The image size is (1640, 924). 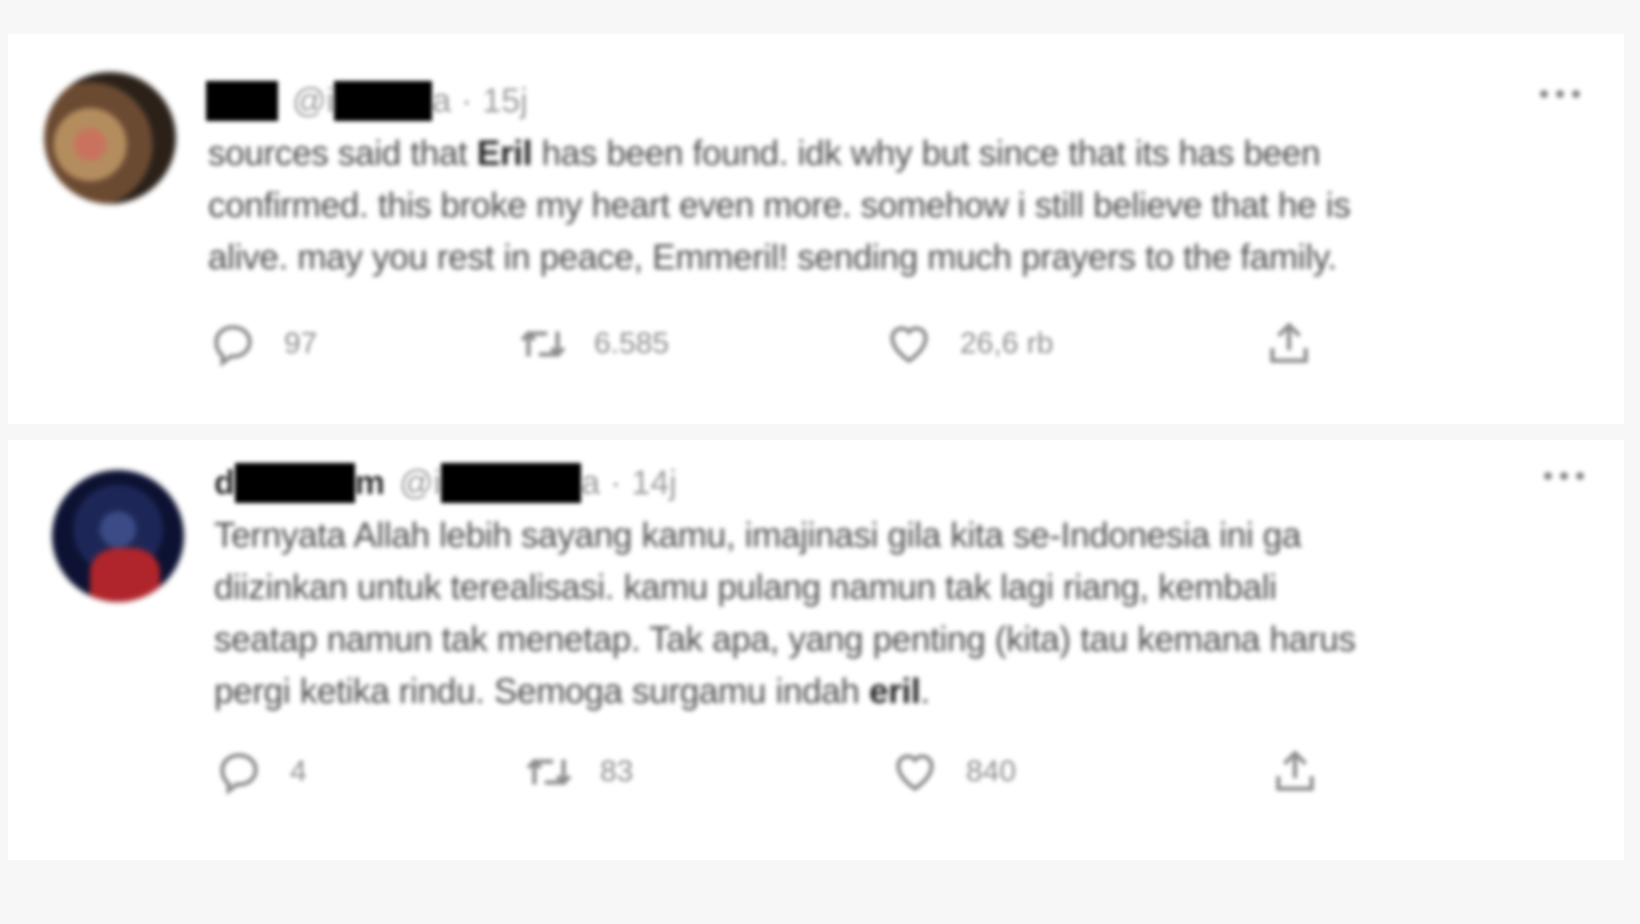 I want to click on display-name-suffix: m, so click(x=370, y=483).